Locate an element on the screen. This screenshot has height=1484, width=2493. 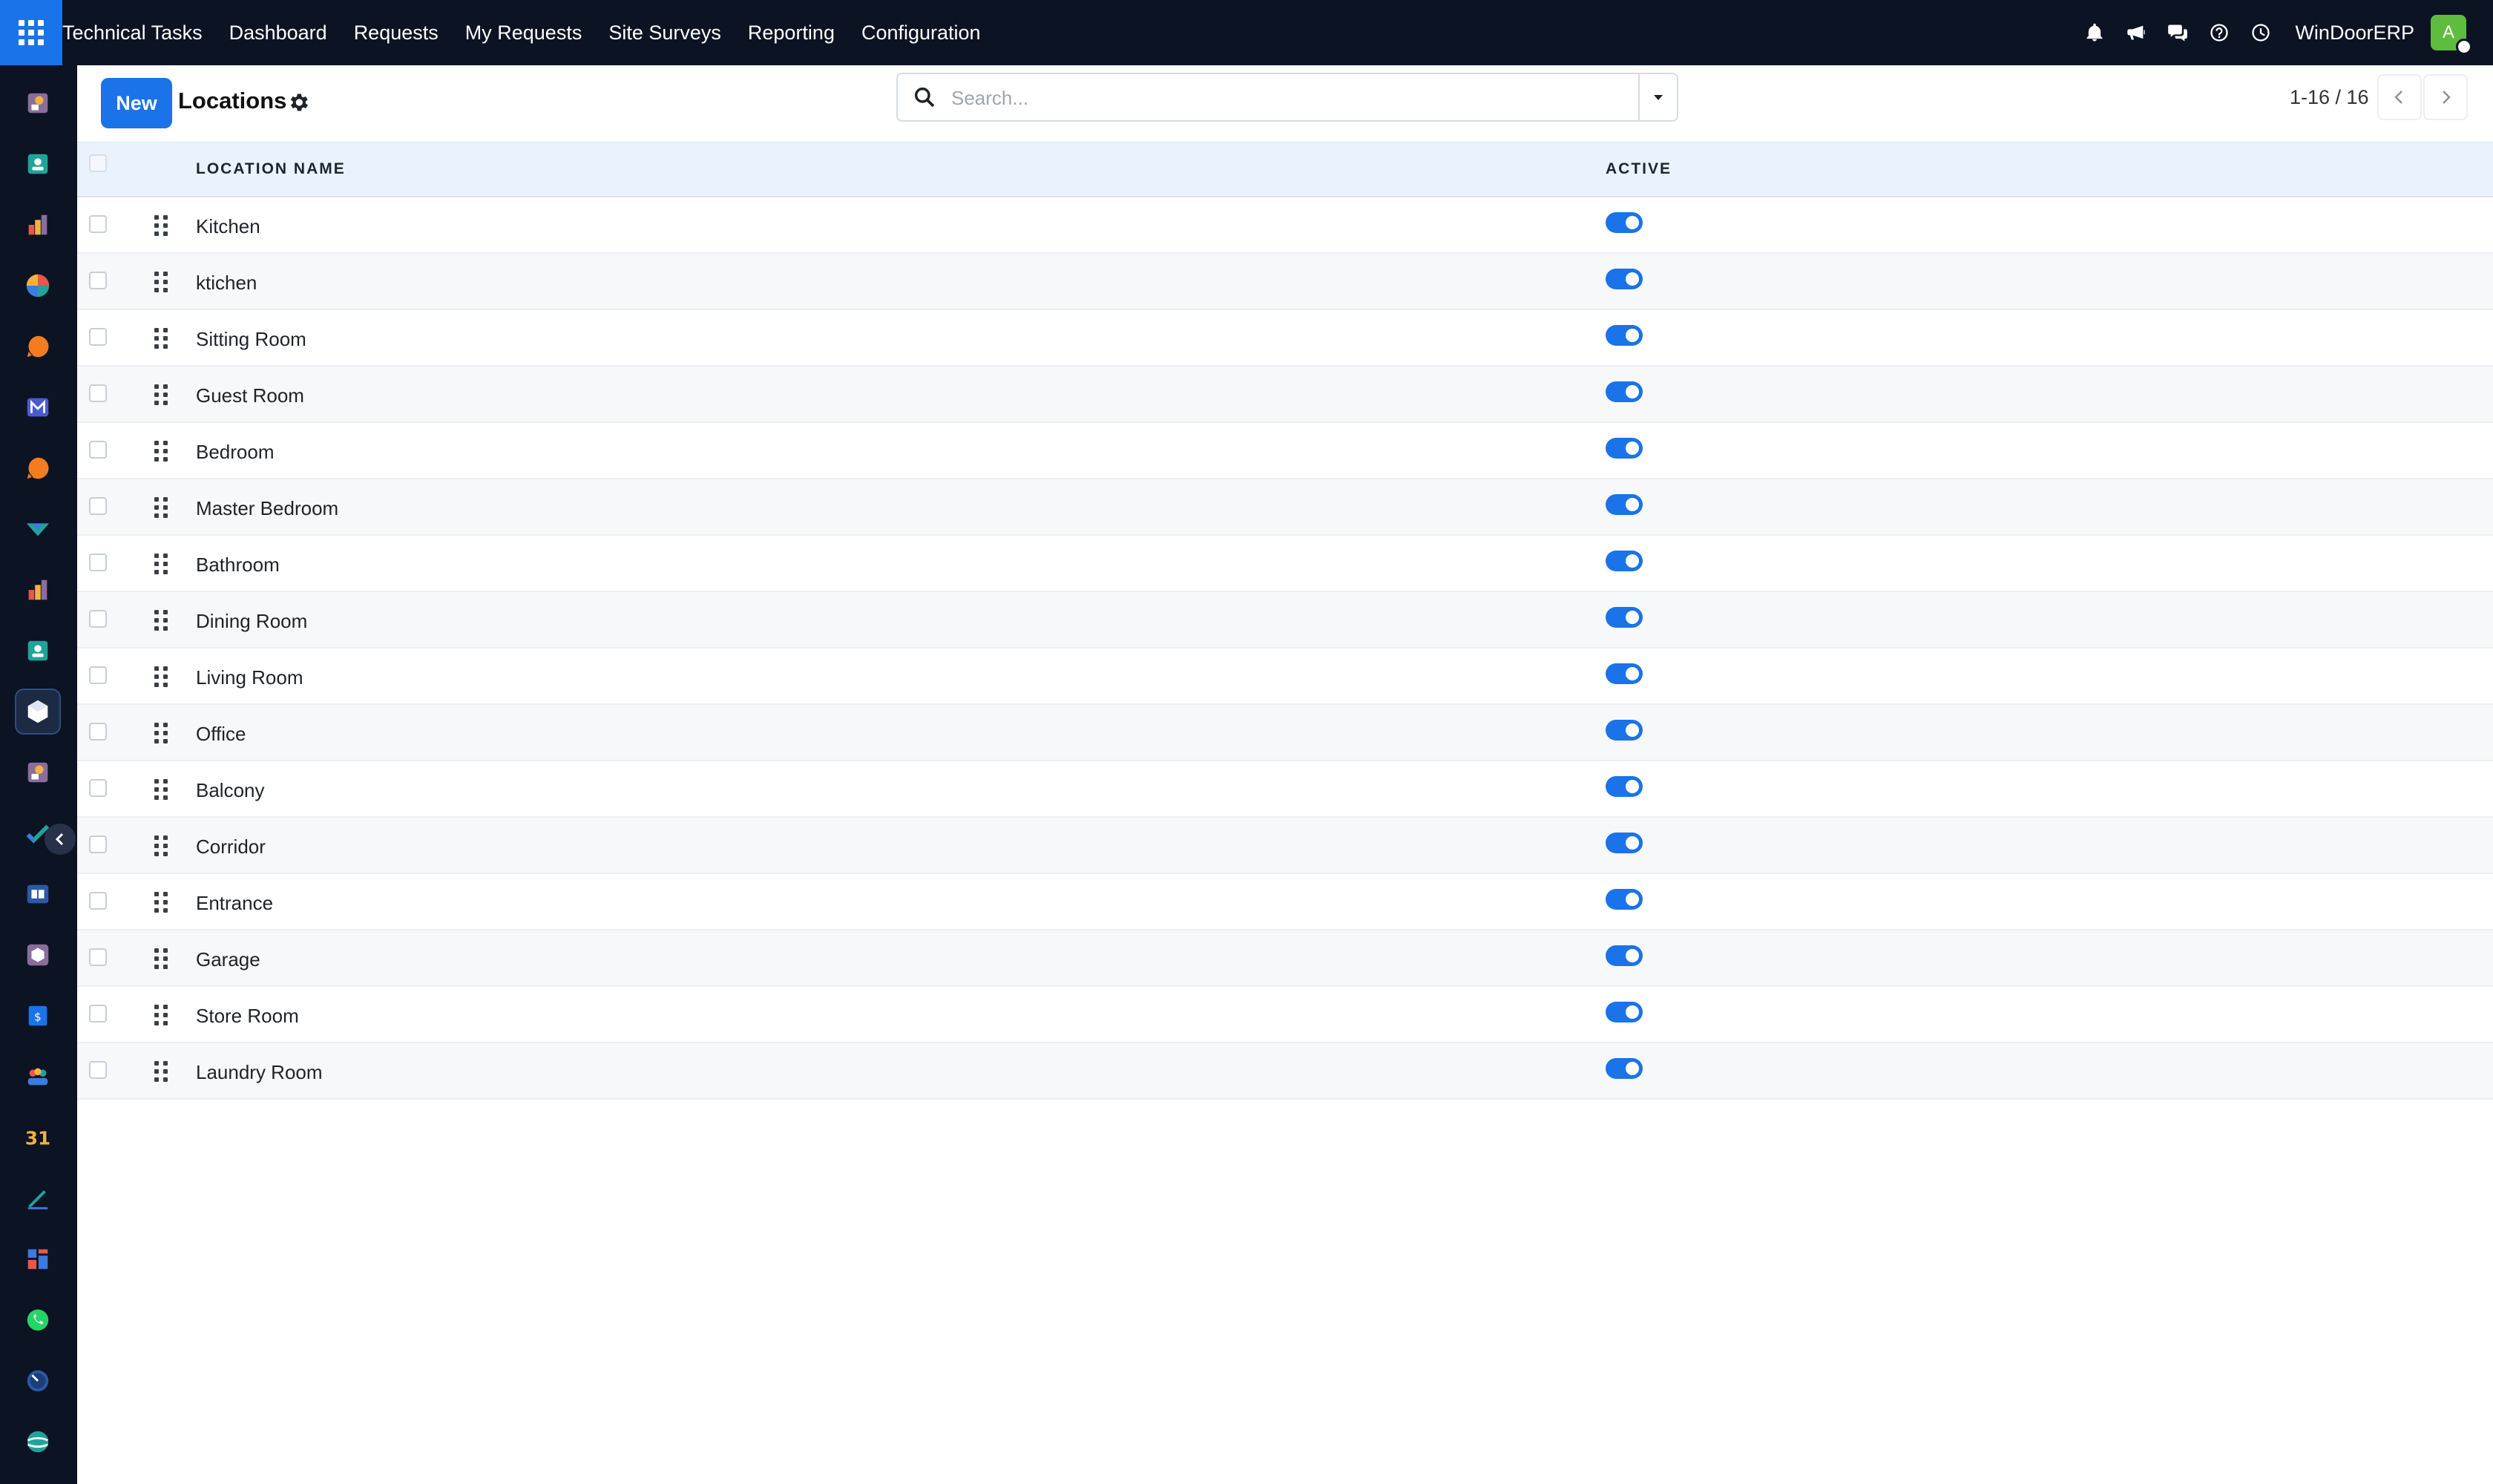
table-row: Corridor is located at coordinates (1285, 846).